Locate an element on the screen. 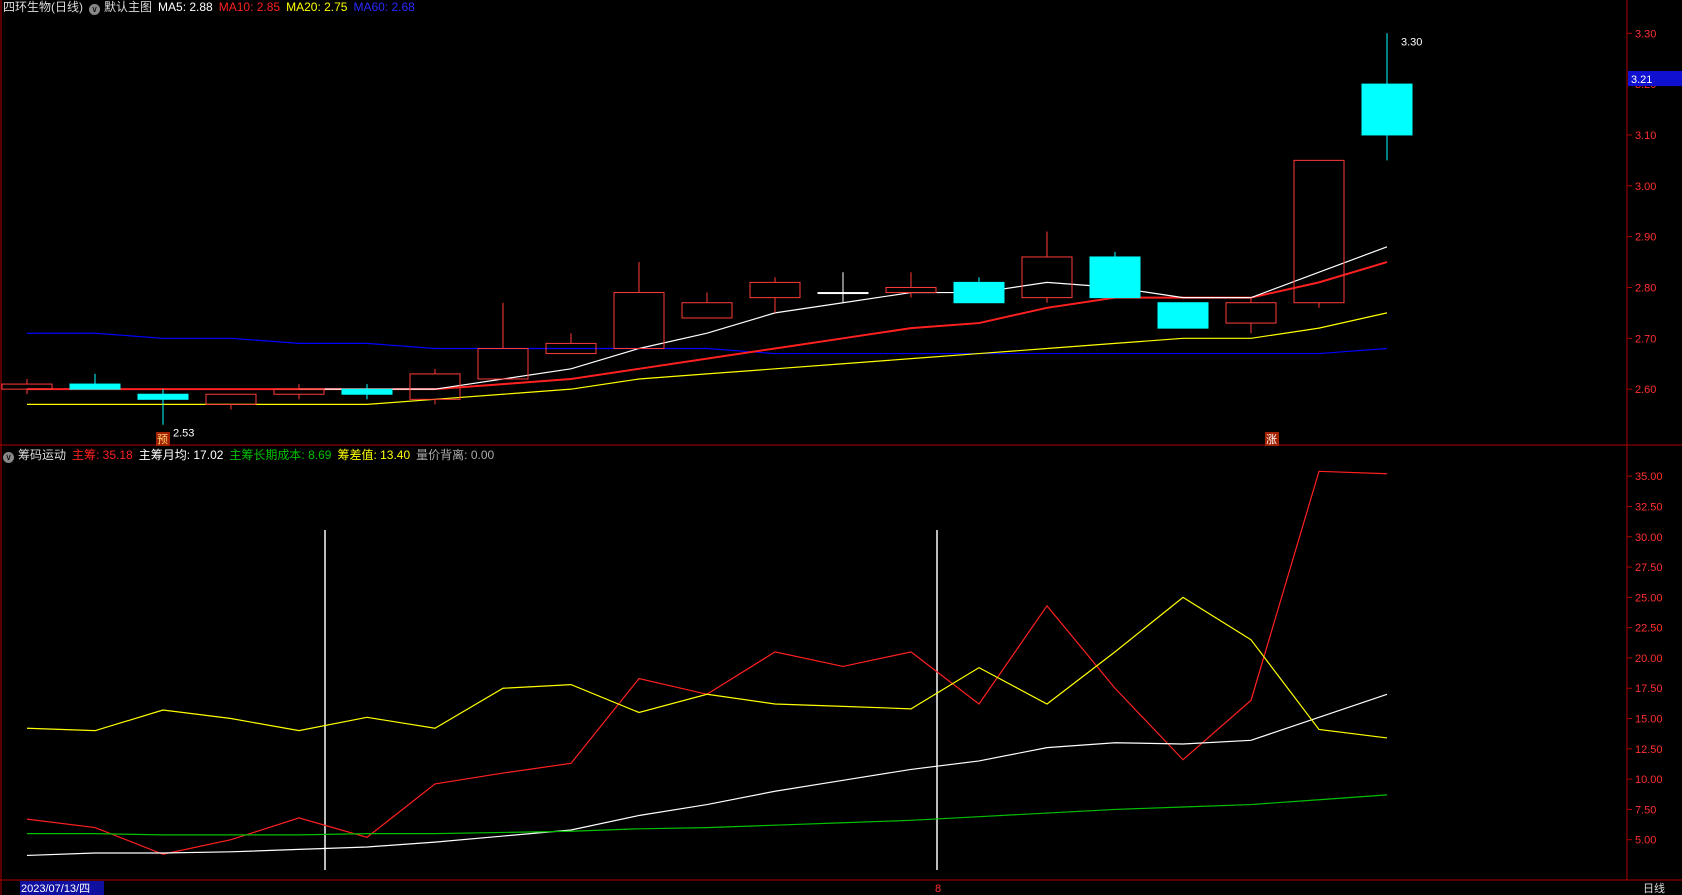 Image resolution: width=1682 pixels, height=895 pixels. indicator-tick-label: 20.00 is located at coordinates (1649, 659).